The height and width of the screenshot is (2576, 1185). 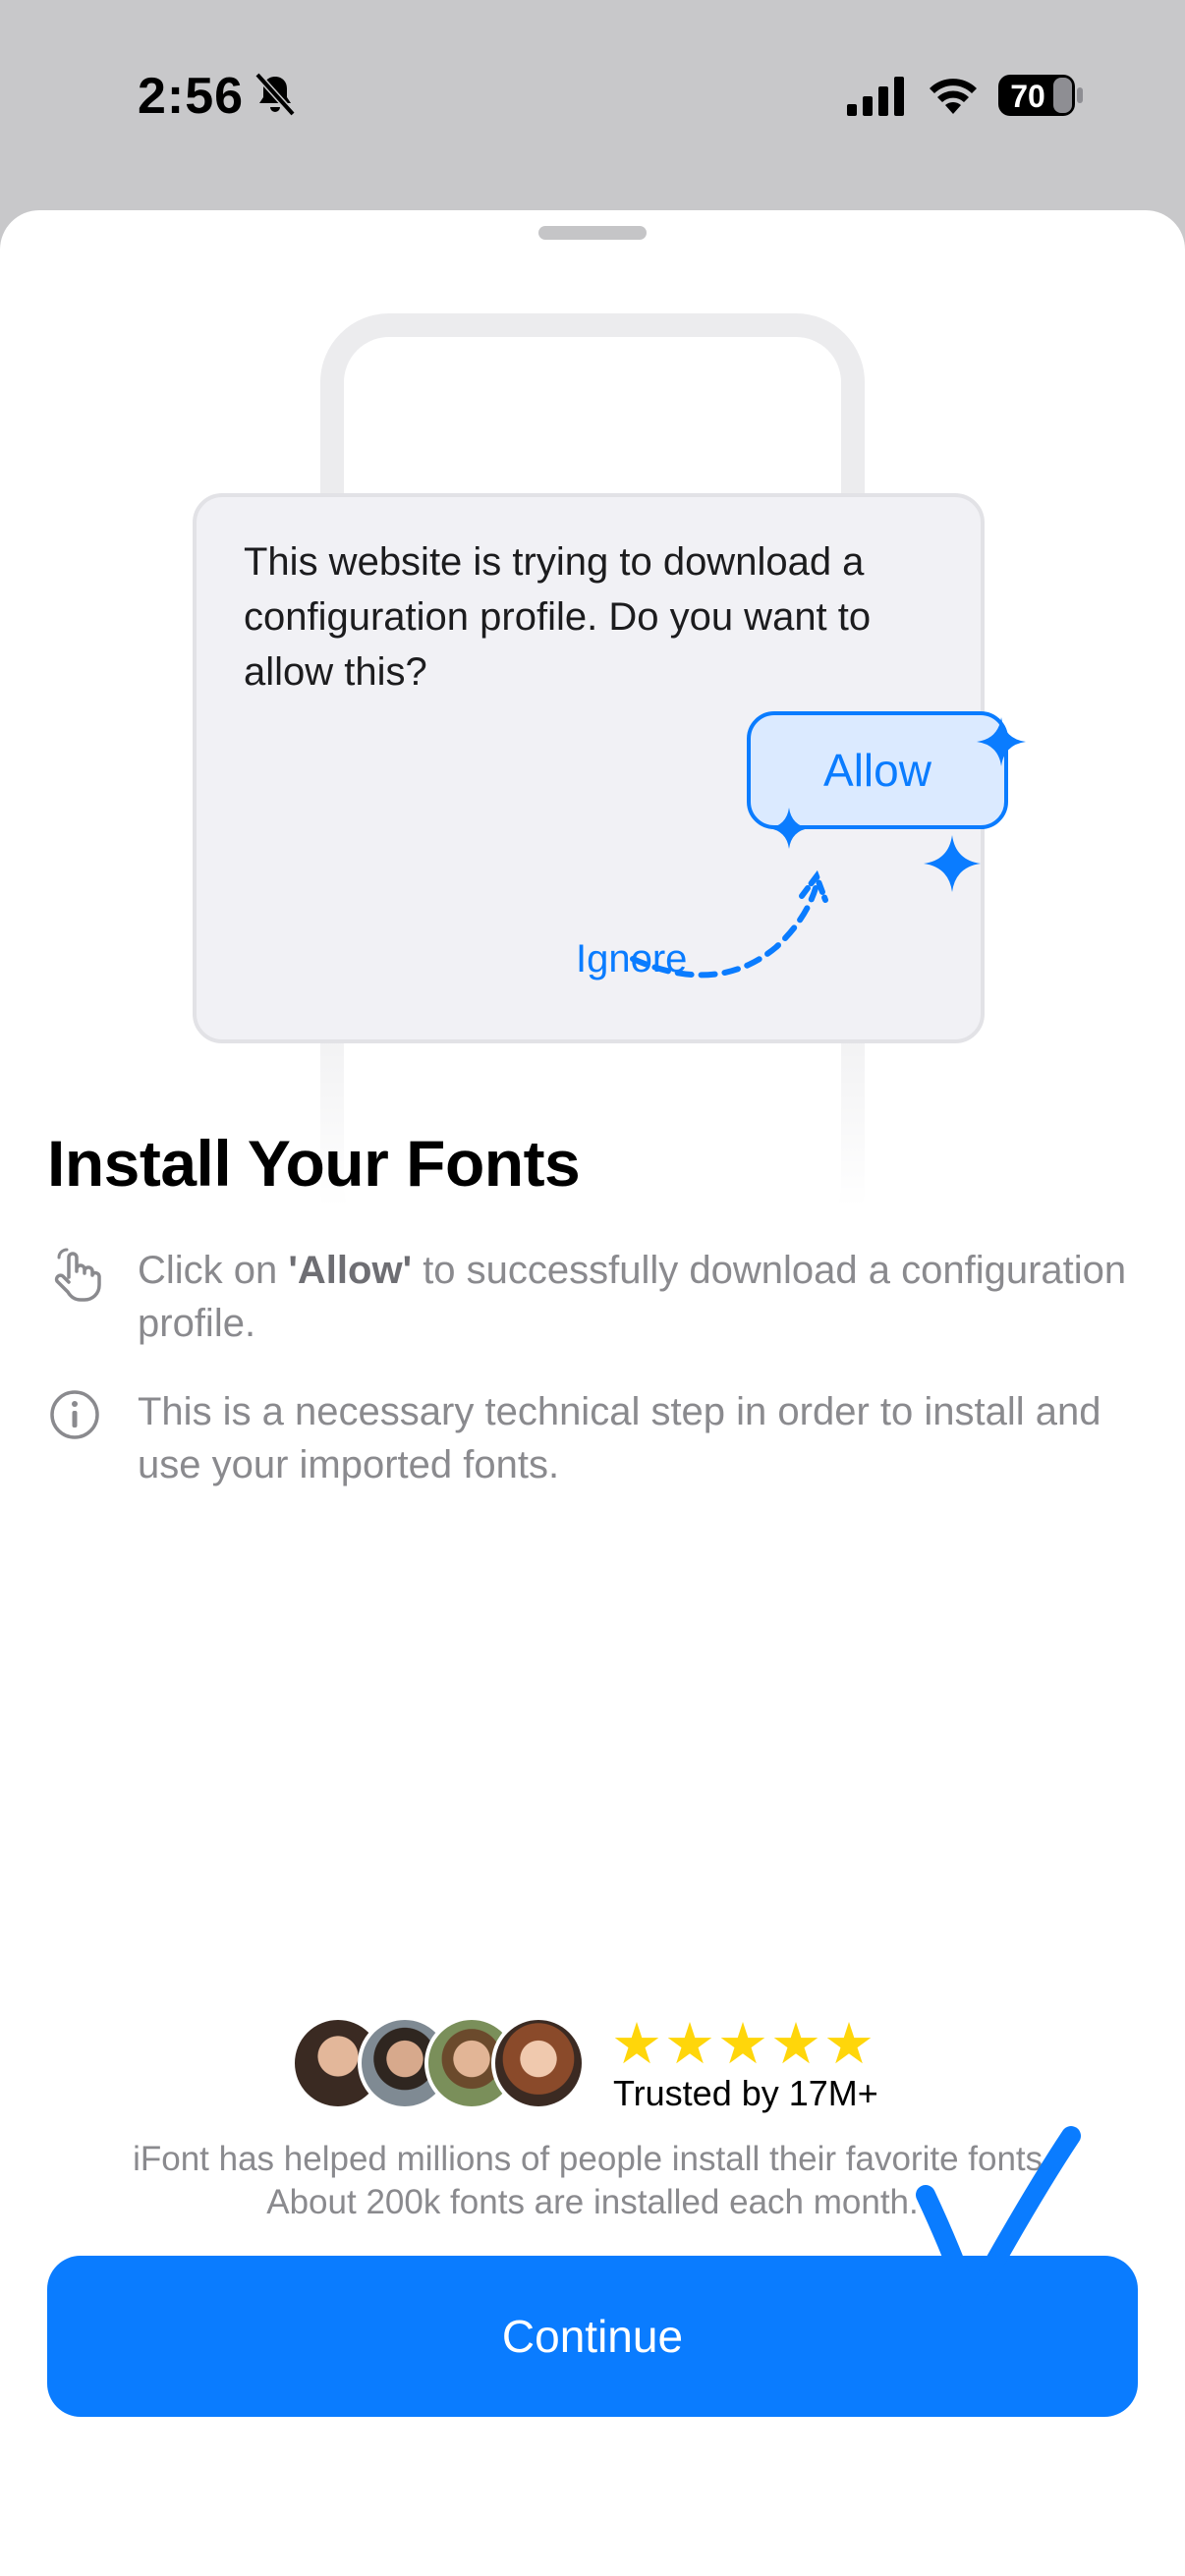 I want to click on battery-icon: 70, so click(x=1041, y=95).